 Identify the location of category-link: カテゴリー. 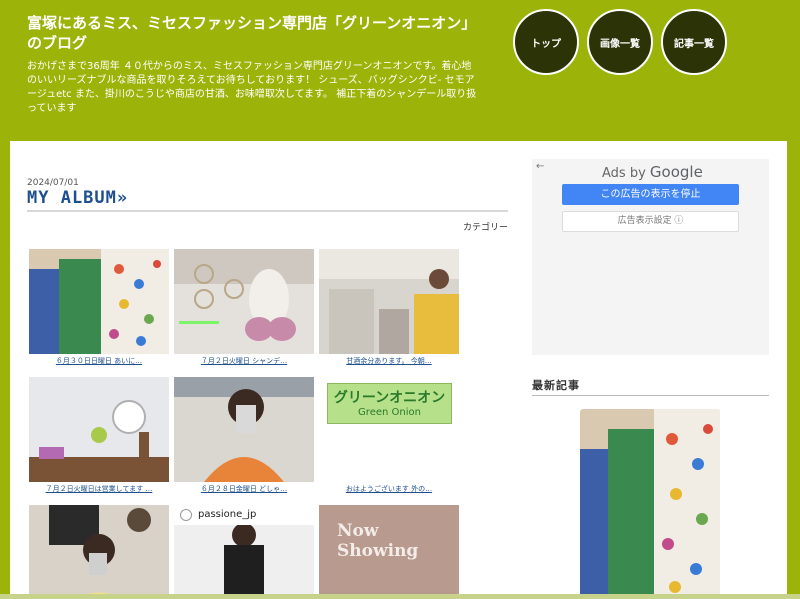
(485, 226).